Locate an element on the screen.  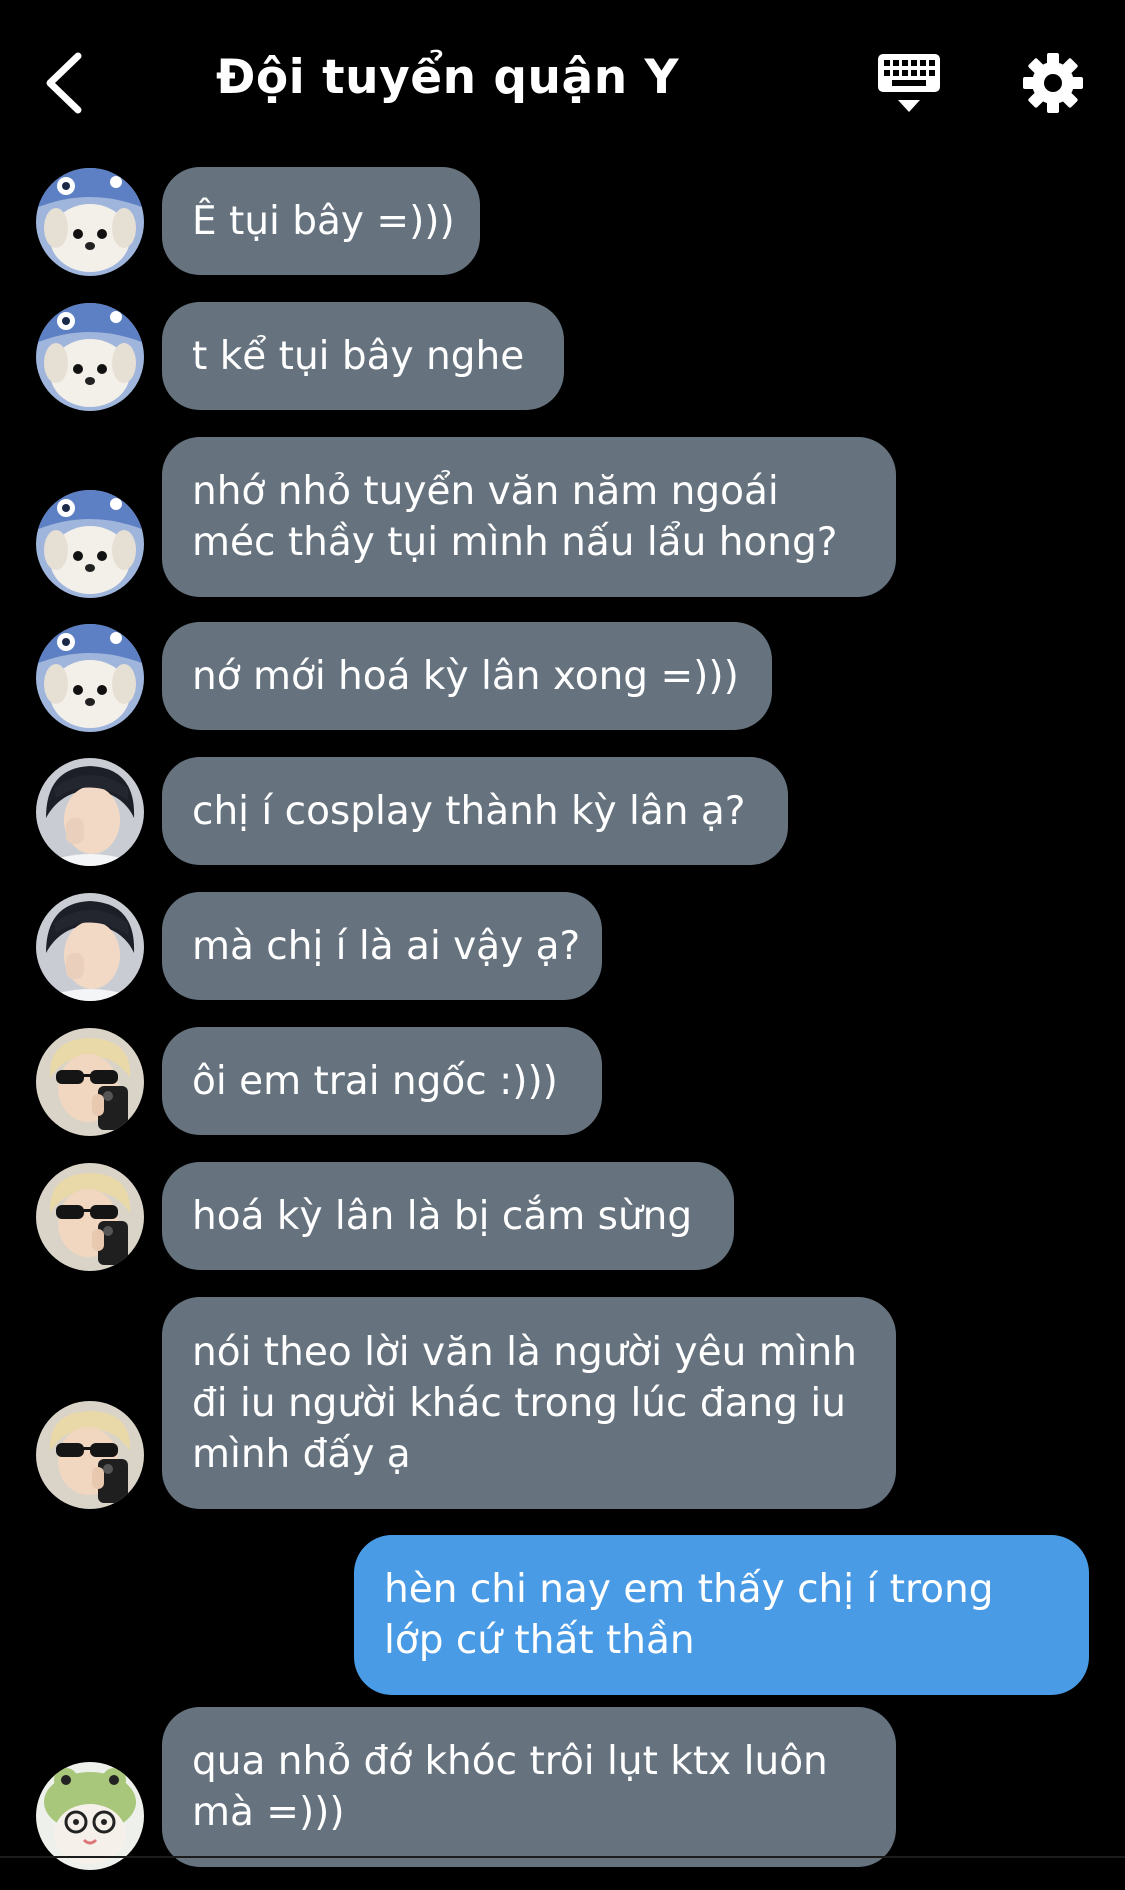
message-bubble: Ê tụi bây =))) is located at coordinates (321, 221).